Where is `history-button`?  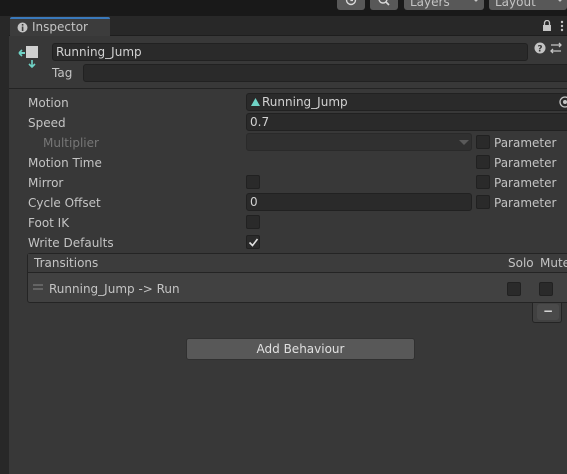 history-button is located at coordinates (351, 5).